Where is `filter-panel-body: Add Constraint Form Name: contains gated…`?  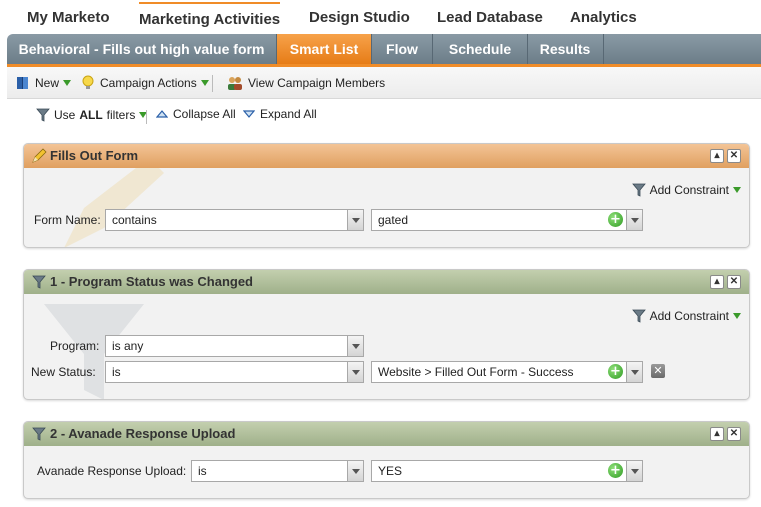 filter-panel-body: Add Constraint Form Name: contains gated… is located at coordinates (386, 207).